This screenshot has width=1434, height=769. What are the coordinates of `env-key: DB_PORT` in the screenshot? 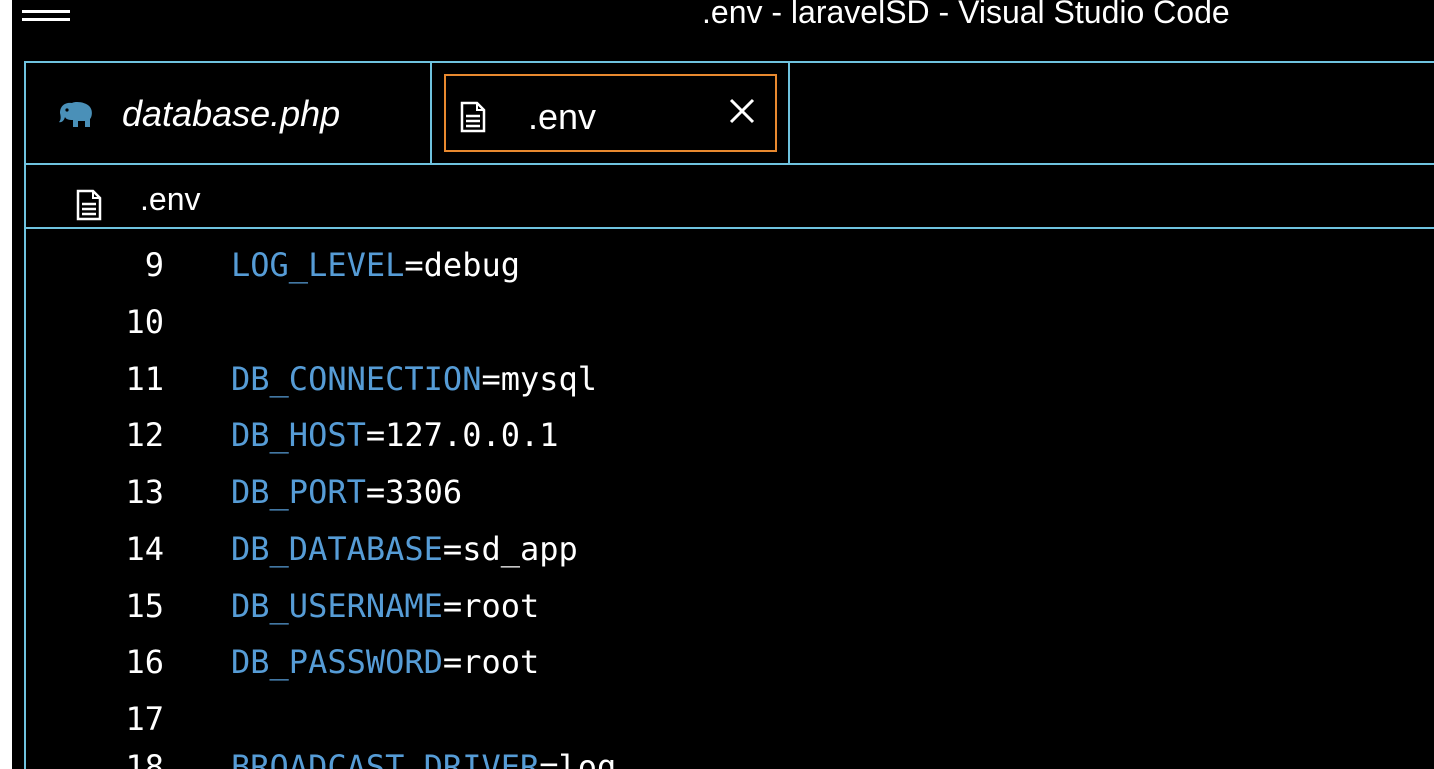 It's located at (298, 492).